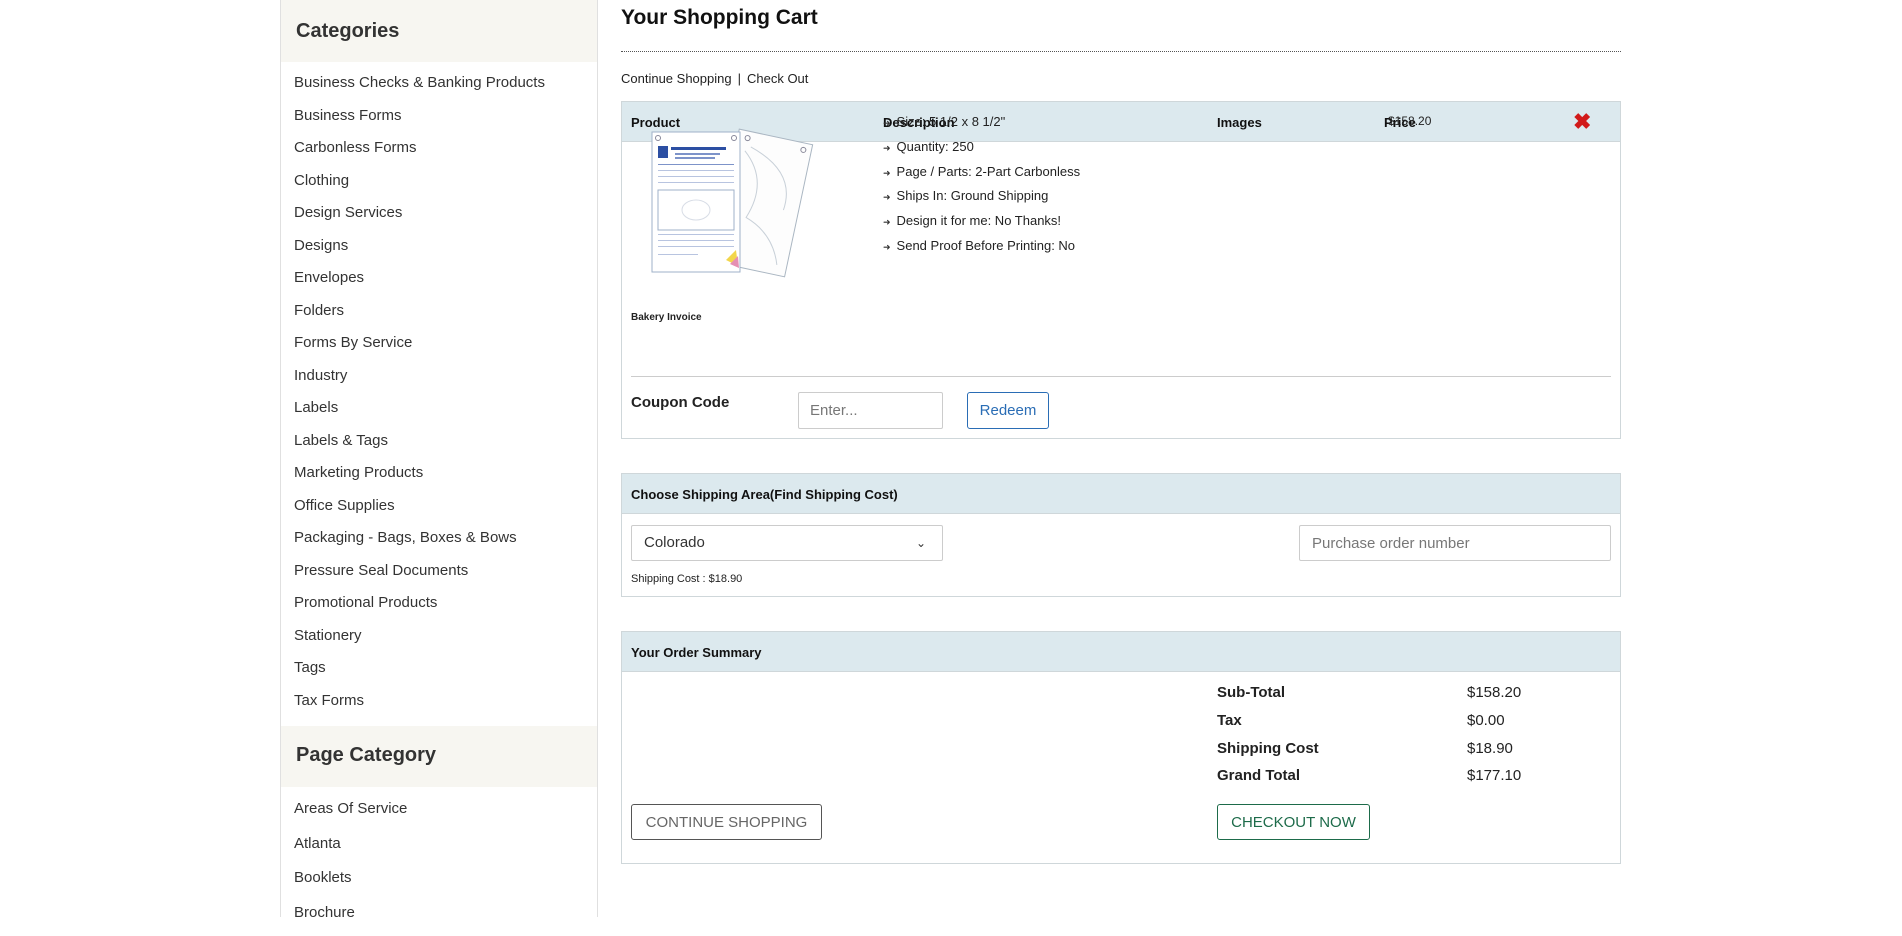 The image size is (1902, 936). Describe the element at coordinates (981, 176) in the screenshot. I see `list-item: ➜Page / Parts: 2-Part Carbonless` at that location.